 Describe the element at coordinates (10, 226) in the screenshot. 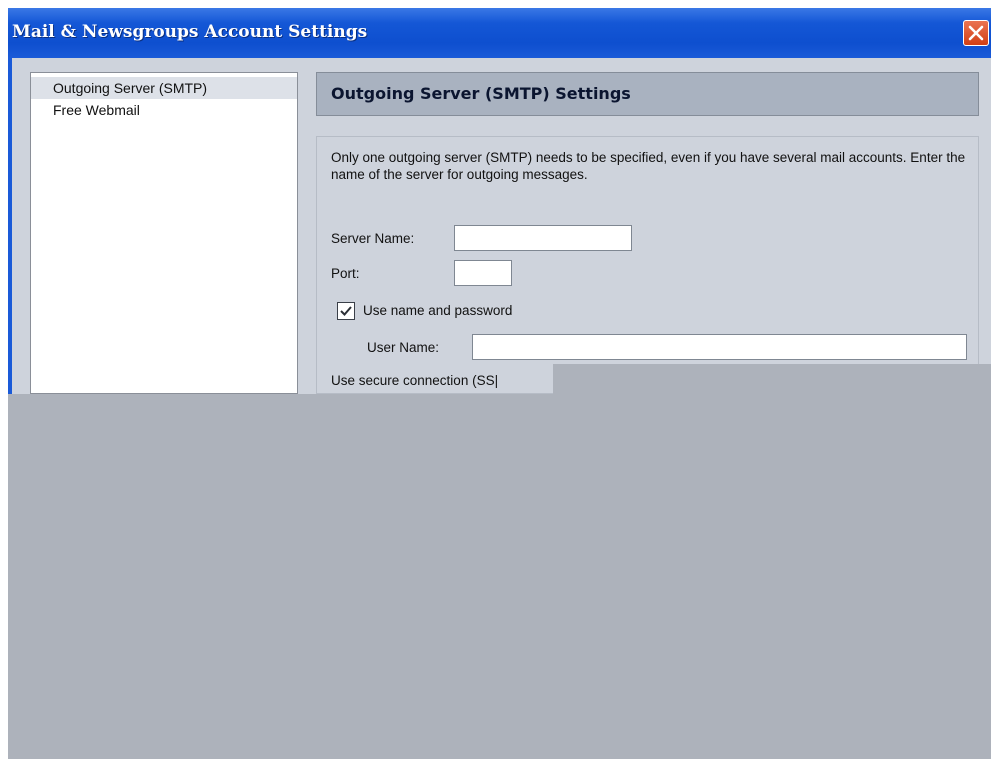

I see `window-left-border` at that location.